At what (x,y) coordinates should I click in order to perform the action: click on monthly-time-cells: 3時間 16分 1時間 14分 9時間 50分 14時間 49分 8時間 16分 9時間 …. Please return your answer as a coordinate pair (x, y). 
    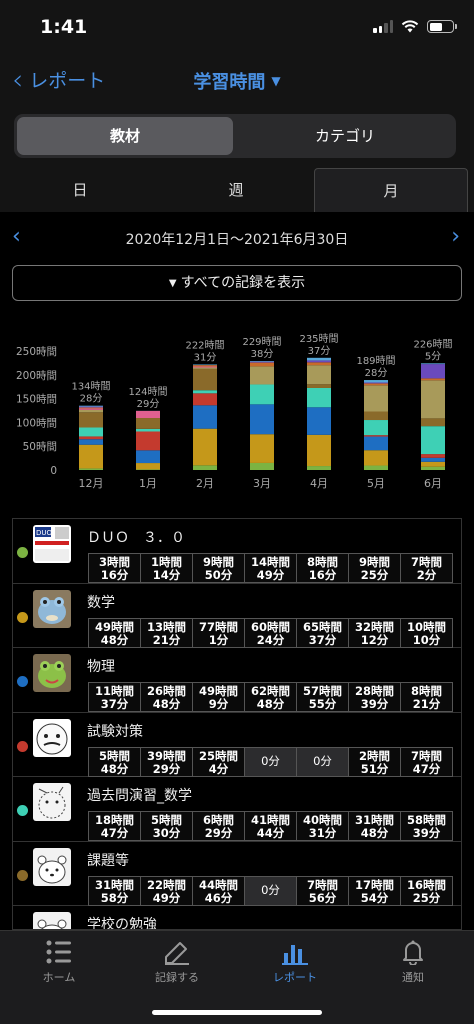
    Looking at the image, I should click on (270, 568).